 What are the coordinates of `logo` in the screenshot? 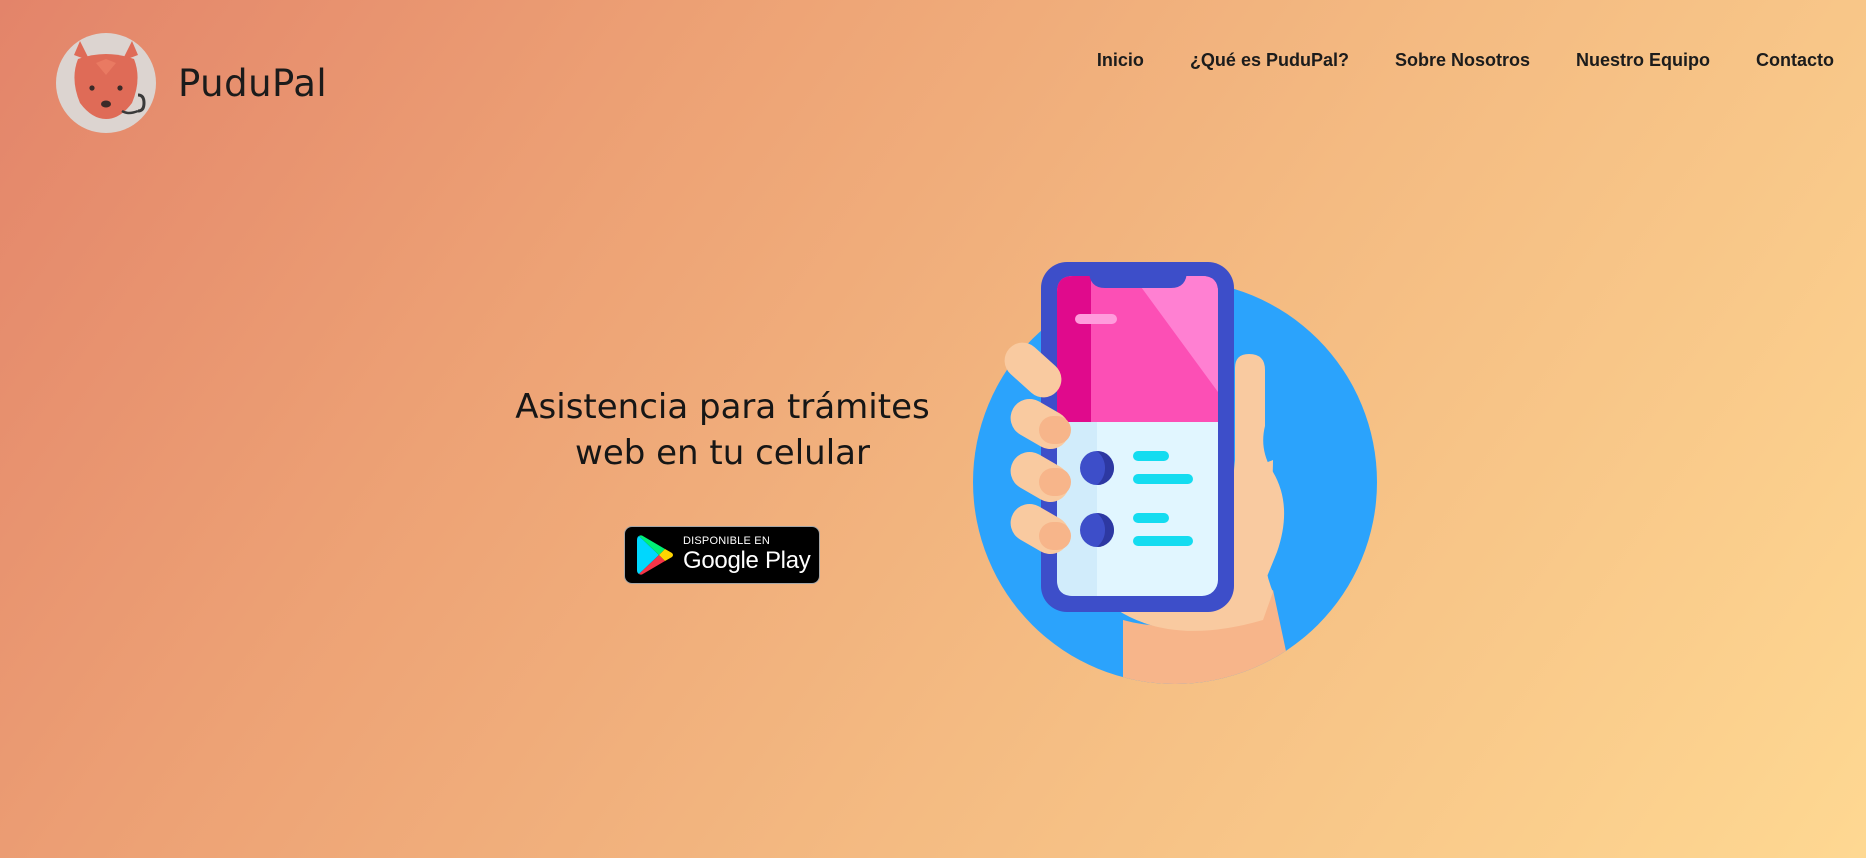 It's located at (106, 83).